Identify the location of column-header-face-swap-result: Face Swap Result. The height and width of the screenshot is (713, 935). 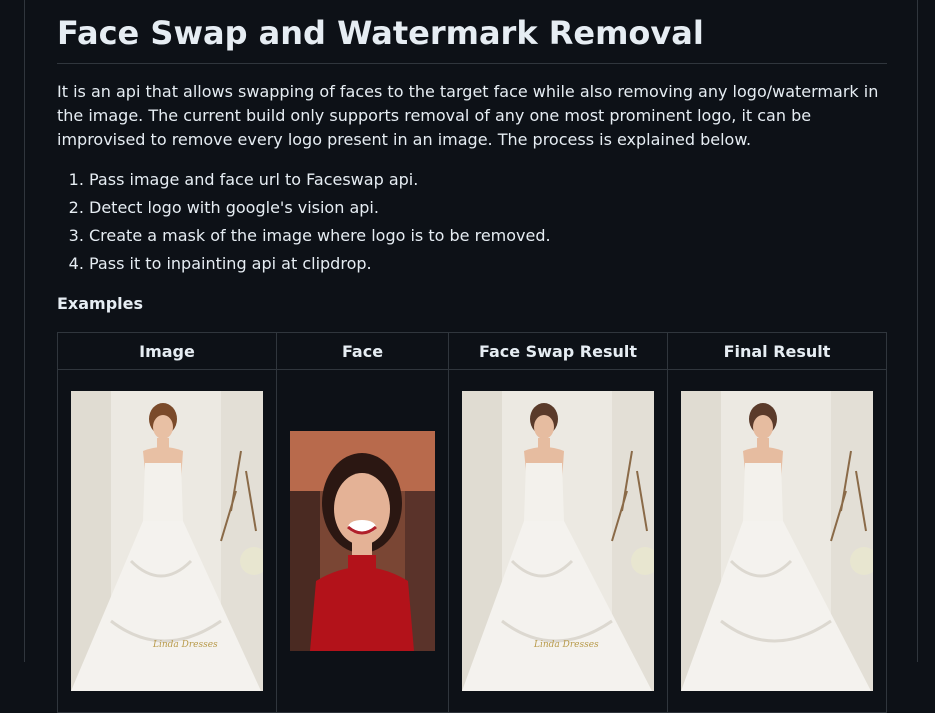
(558, 351).